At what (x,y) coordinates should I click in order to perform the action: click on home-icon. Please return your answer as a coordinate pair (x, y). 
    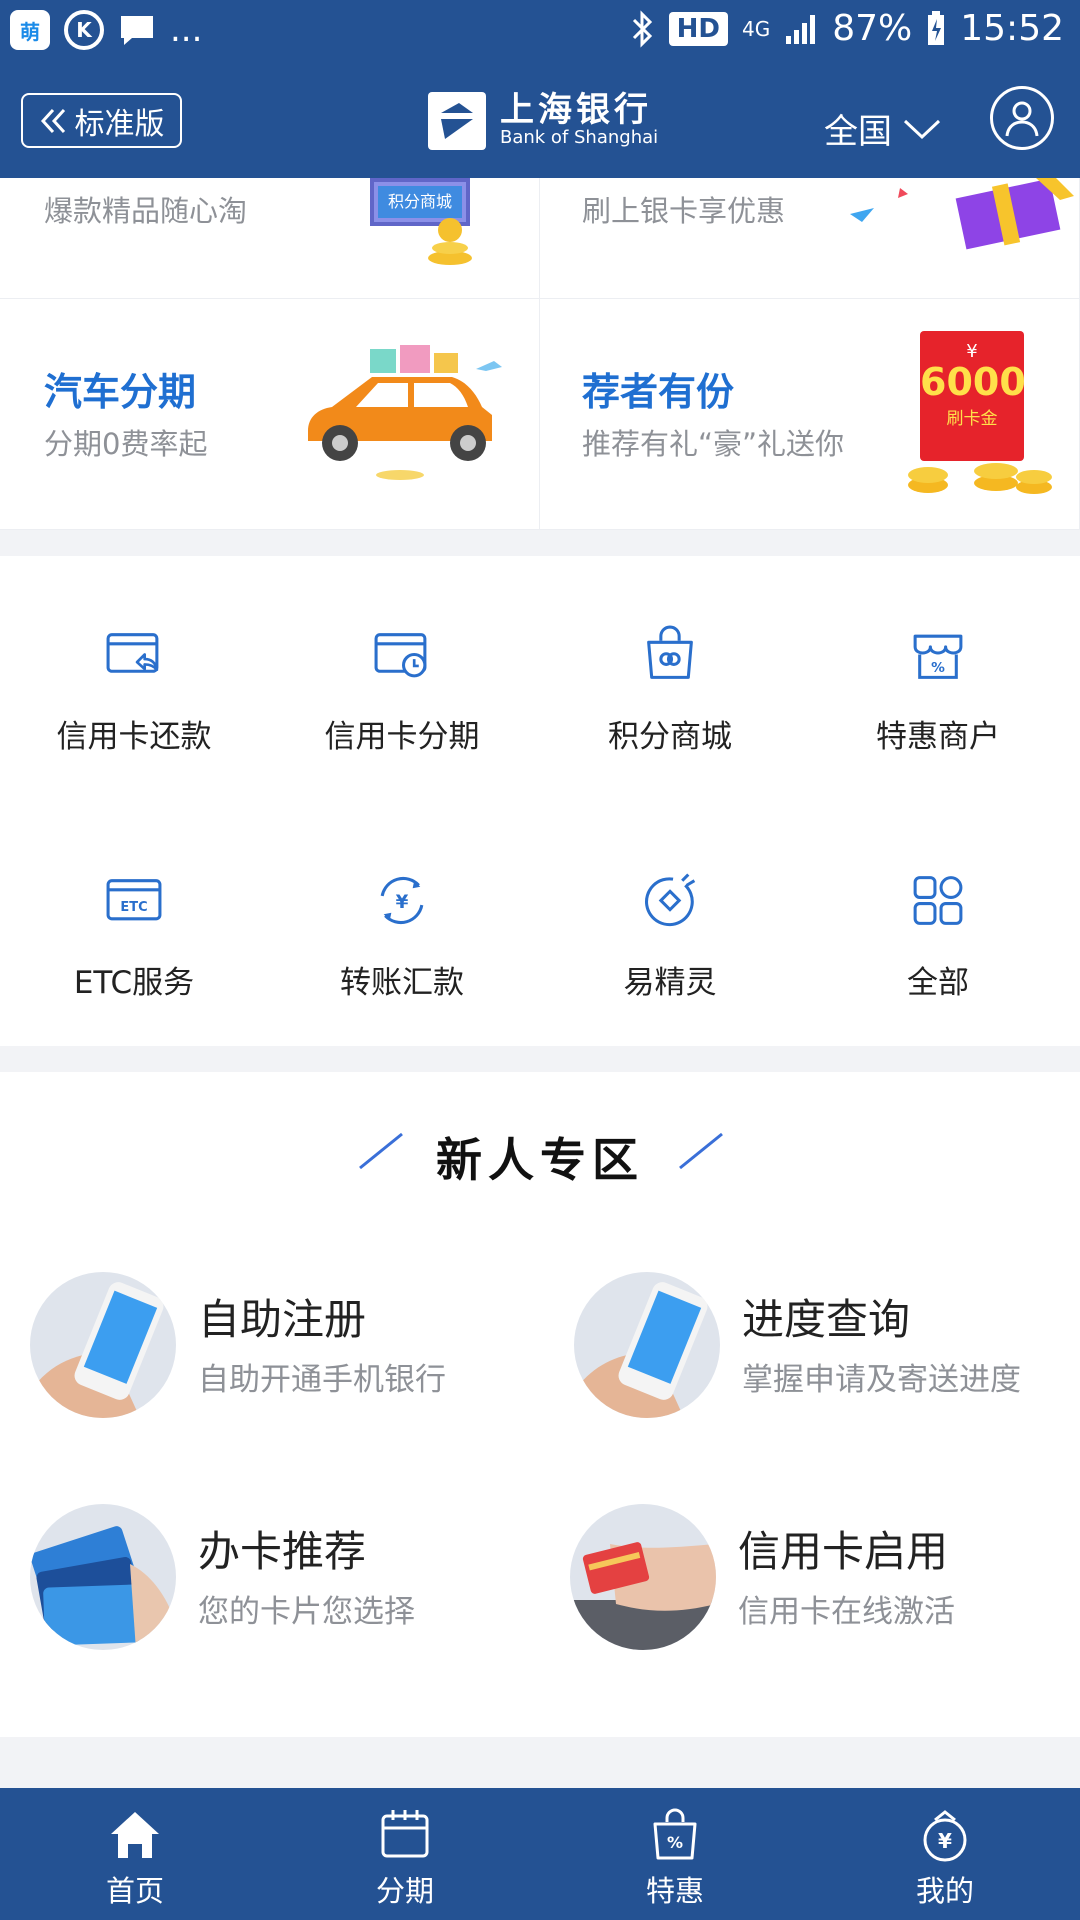
    Looking at the image, I should click on (135, 1835).